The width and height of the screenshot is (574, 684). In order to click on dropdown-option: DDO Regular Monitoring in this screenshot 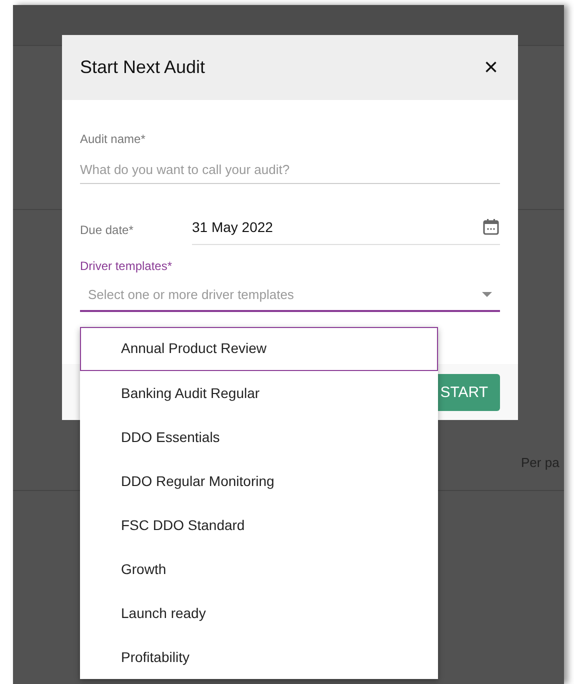, I will do `click(259, 481)`.